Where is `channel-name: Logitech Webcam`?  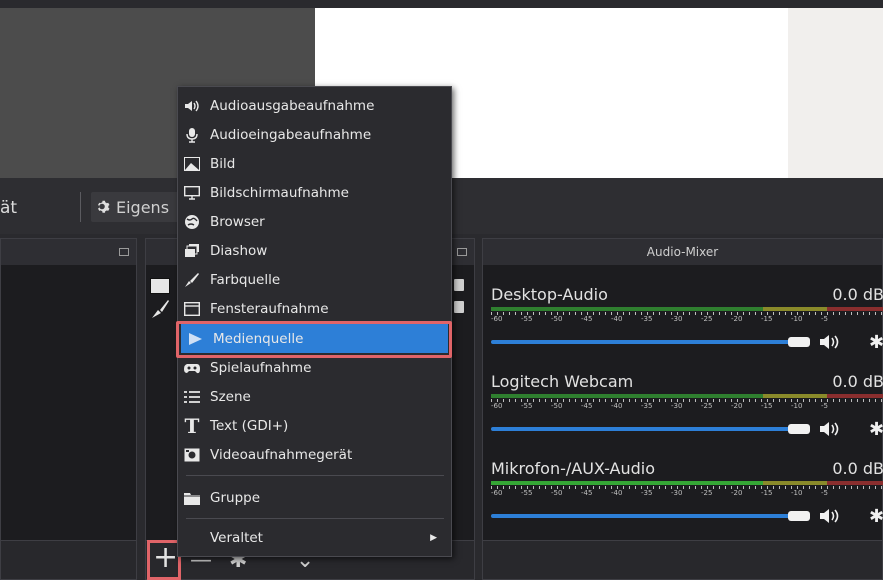 channel-name: Logitech Webcam is located at coordinates (562, 381).